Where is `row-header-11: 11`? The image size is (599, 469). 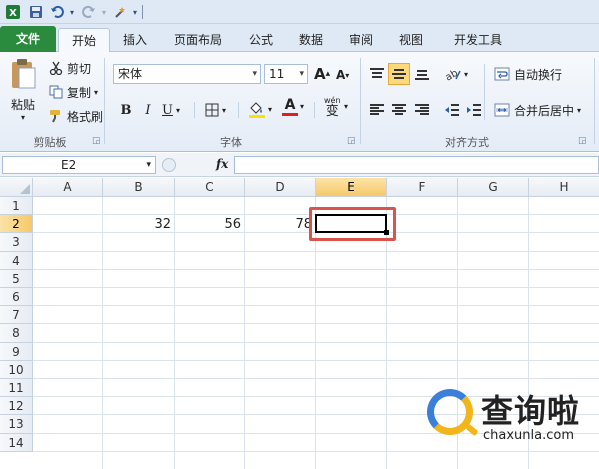
row-header-11: 11 is located at coordinates (16, 388).